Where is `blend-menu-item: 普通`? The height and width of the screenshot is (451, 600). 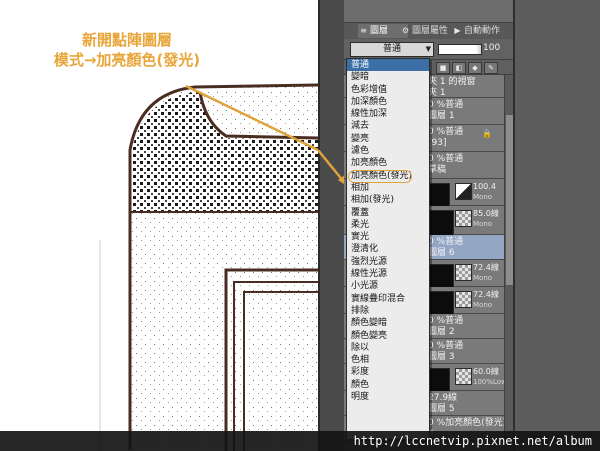 blend-menu-item: 普通 is located at coordinates (388, 65).